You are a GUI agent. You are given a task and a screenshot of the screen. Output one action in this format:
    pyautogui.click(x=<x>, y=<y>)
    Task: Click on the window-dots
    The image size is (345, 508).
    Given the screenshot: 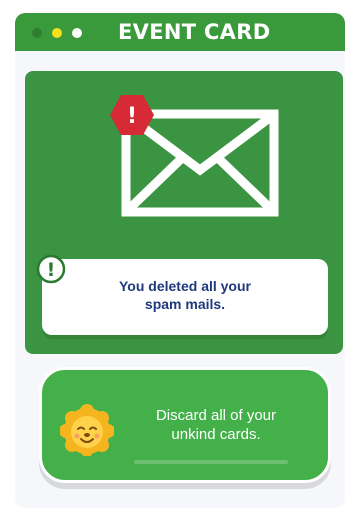 What is the action you would take?
    pyautogui.click(x=60, y=33)
    